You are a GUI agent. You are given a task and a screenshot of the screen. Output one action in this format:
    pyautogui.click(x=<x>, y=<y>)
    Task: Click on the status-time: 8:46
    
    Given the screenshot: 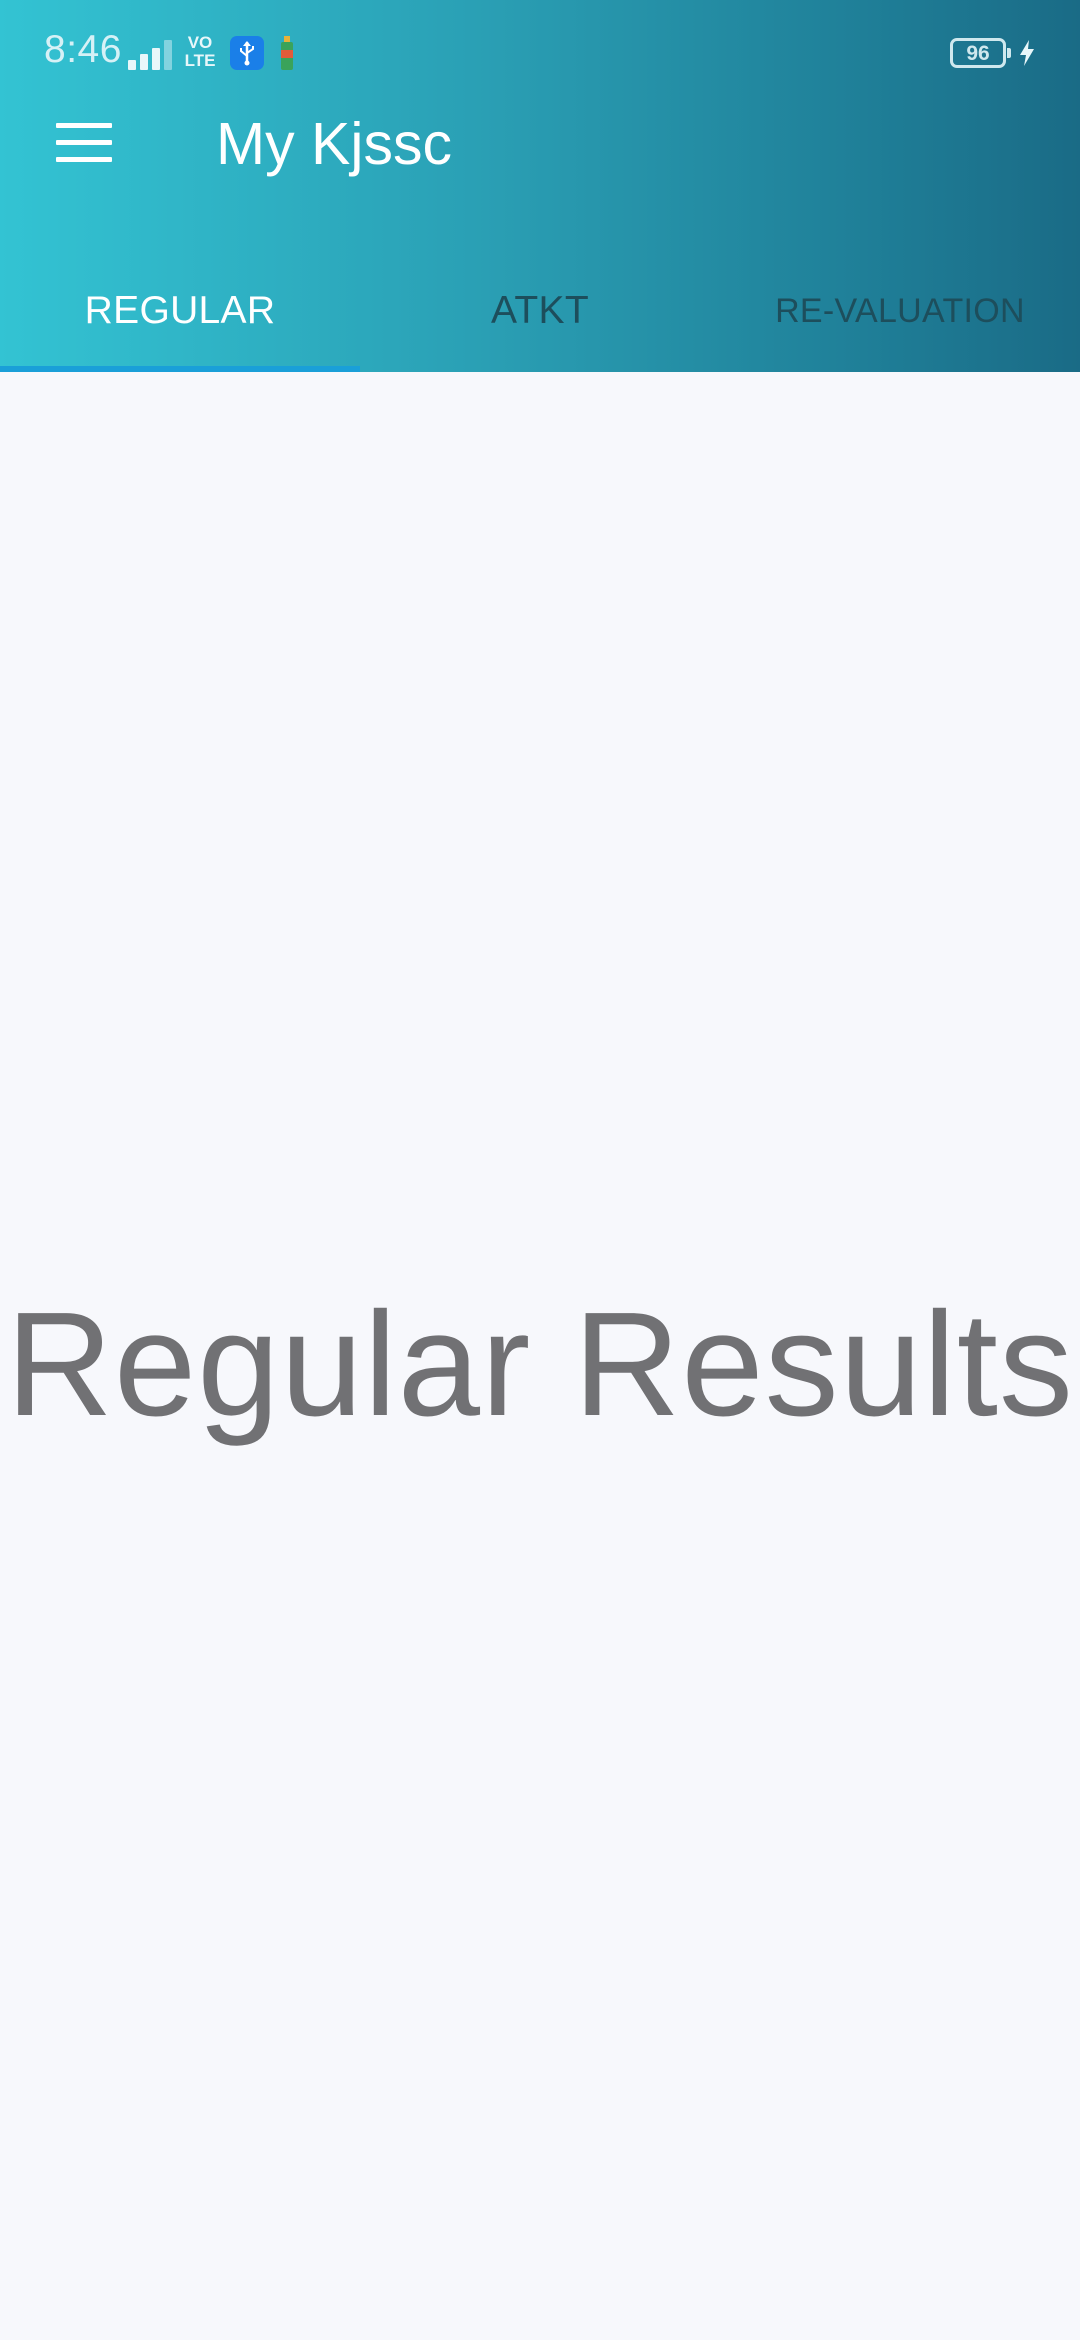 What is the action you would take?
    pyautogui.click(x=83, y=49)
    